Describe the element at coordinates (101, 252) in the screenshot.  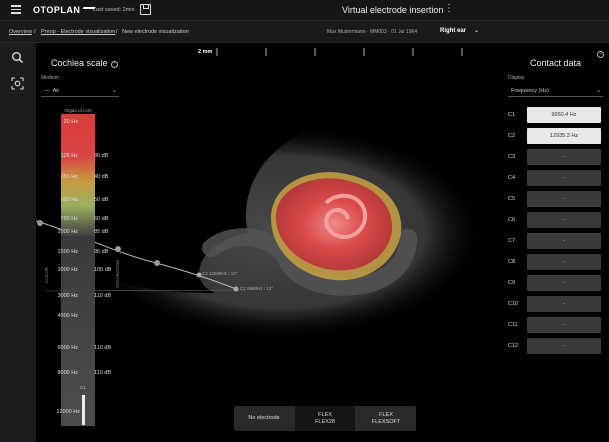
I see `level-label: 95 dB` at that location.